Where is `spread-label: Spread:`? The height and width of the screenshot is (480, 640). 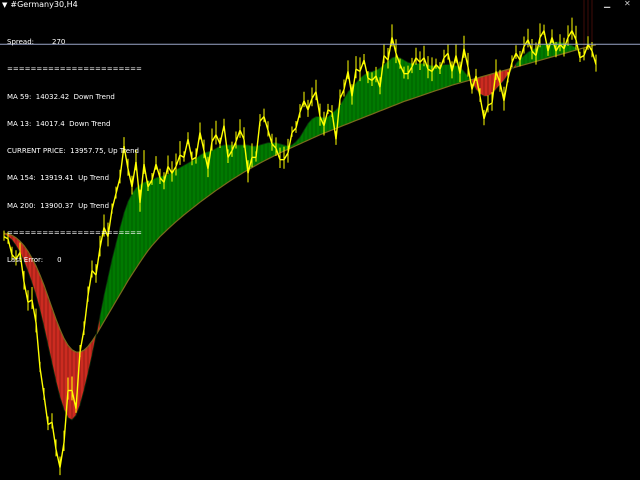 spread-label: Spread: is located at coordinates (21, 42).